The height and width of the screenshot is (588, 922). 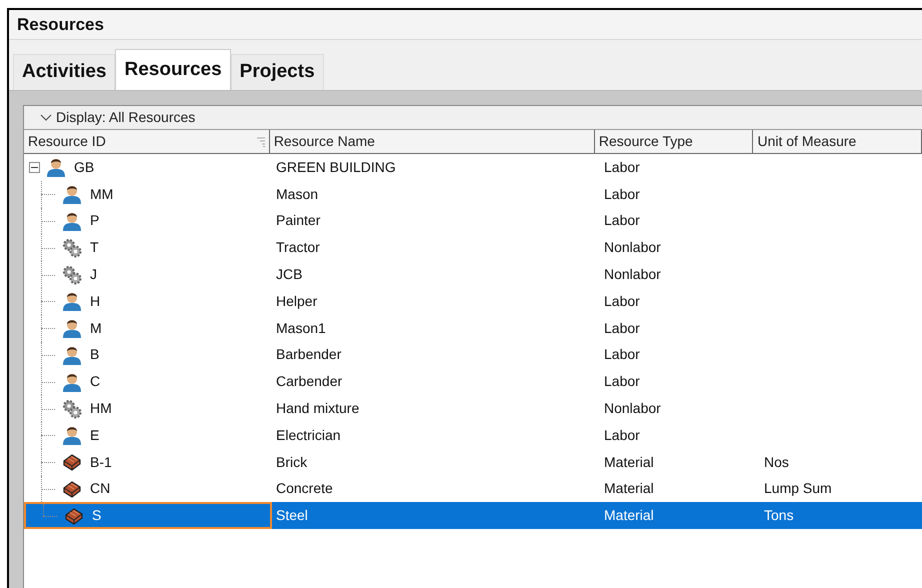 I want to click on table-row: CN Concrete Material Lump Sum, so click(x=473, y=489).